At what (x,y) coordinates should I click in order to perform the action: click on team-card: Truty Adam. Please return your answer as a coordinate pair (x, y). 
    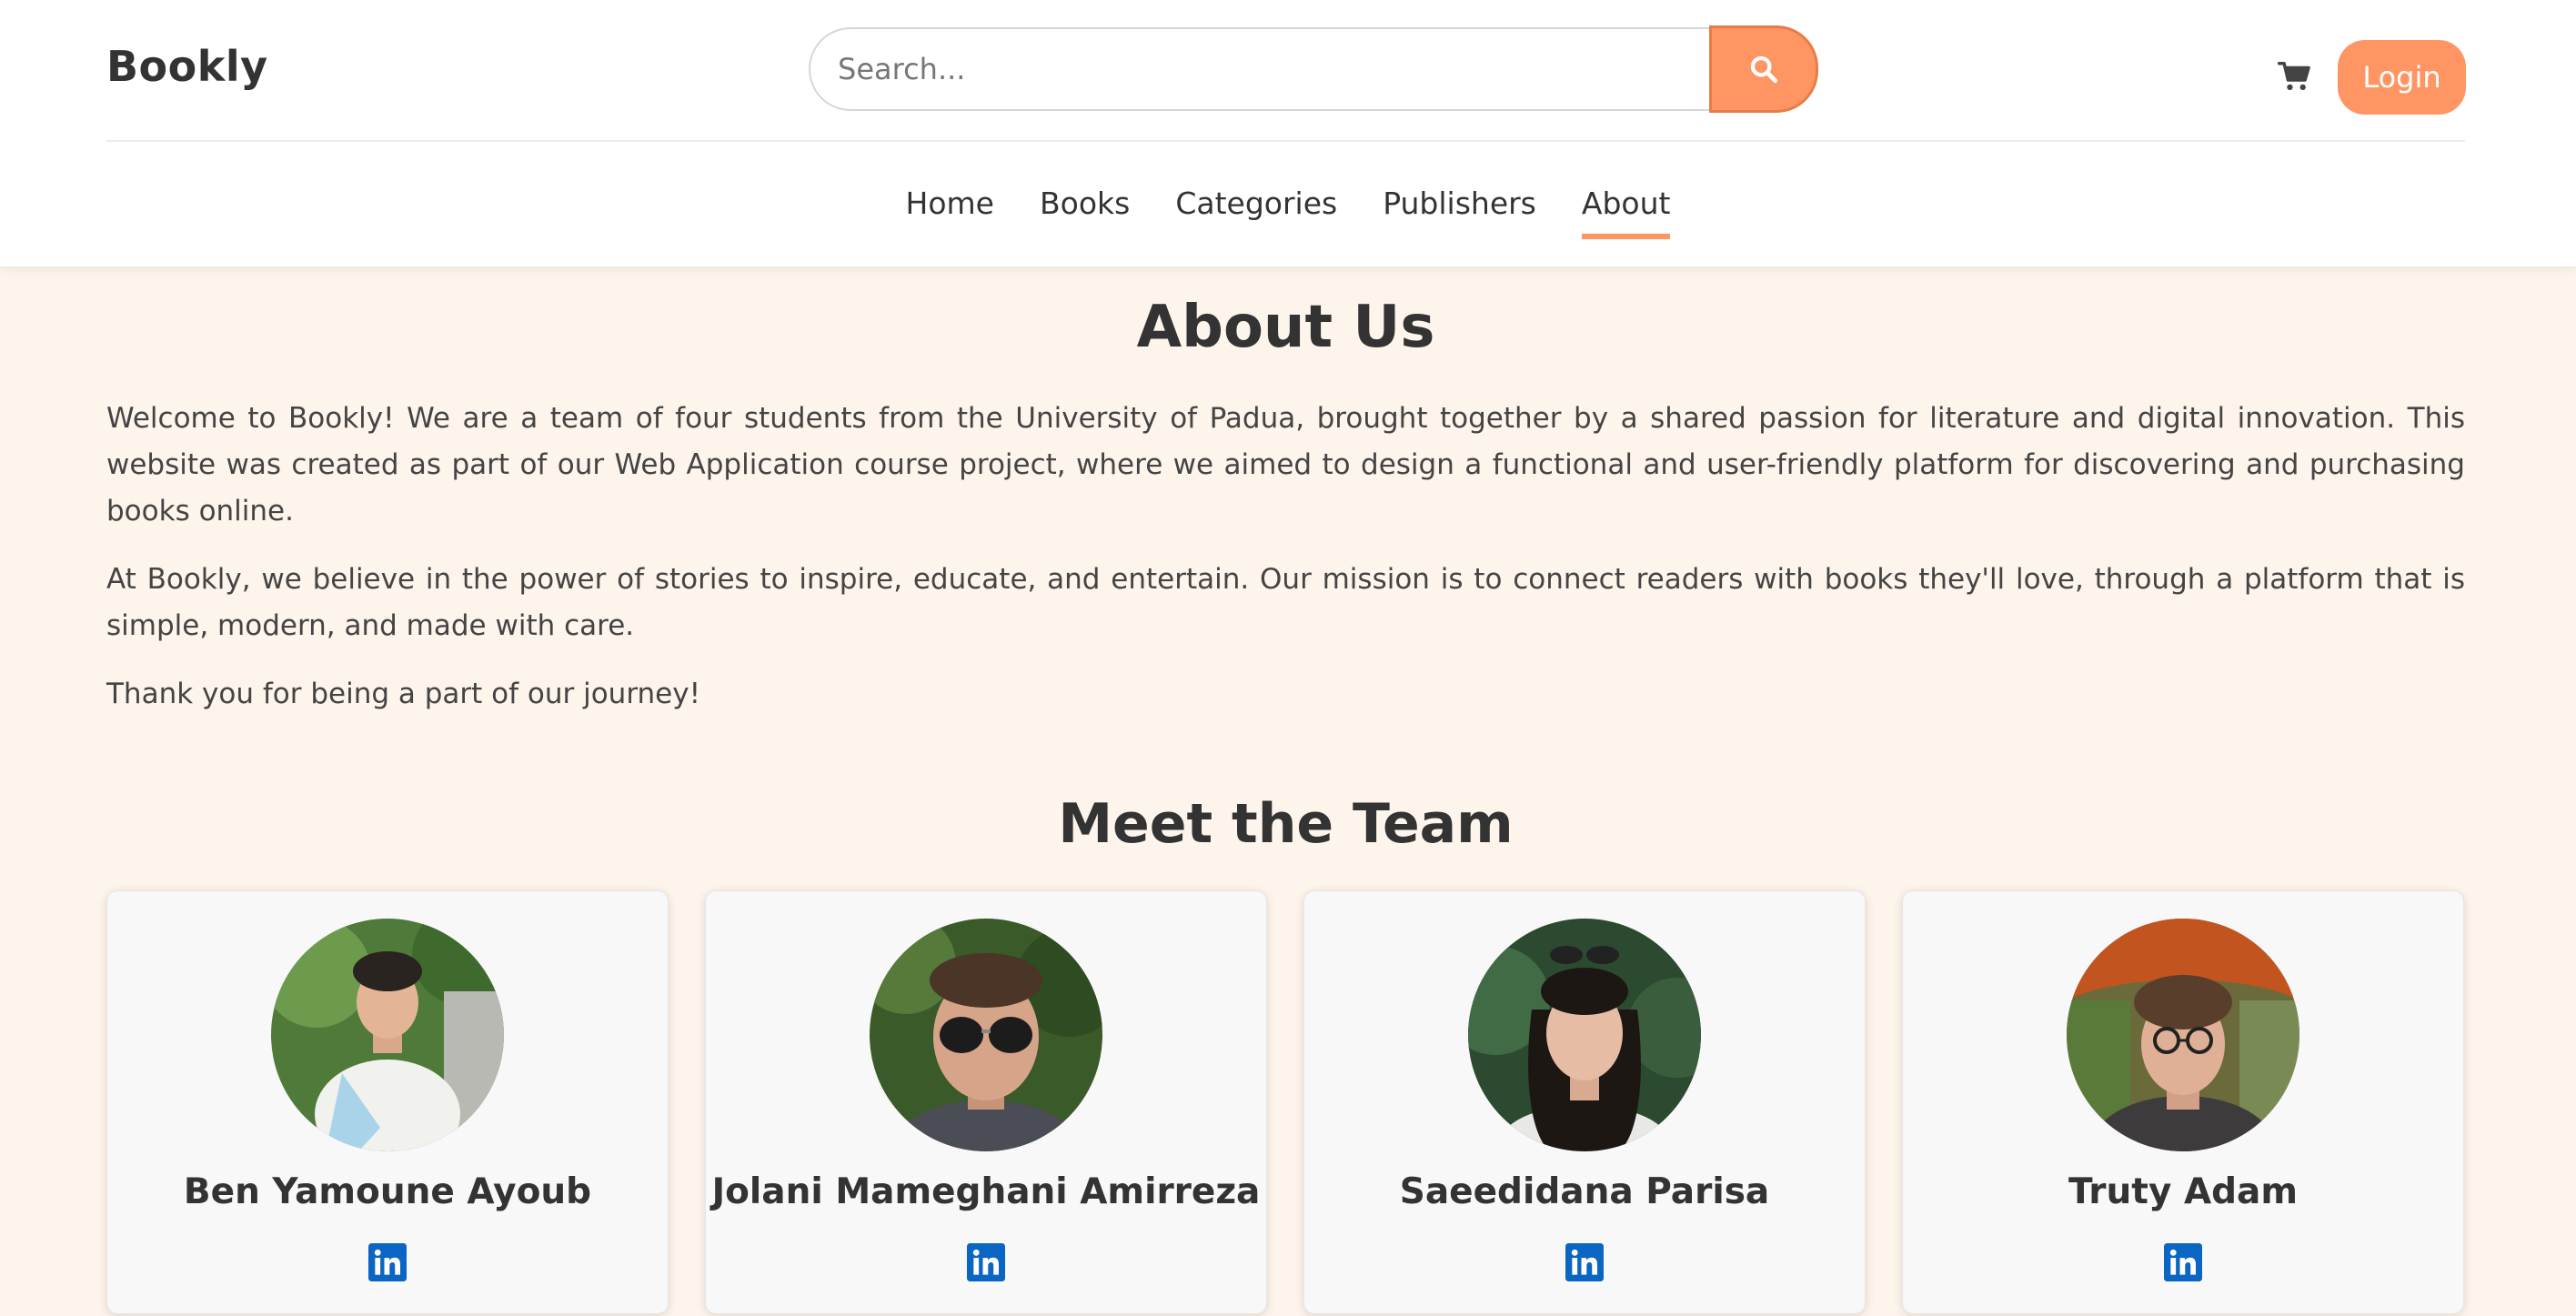
    Looking at the image, I should click on (2183, 1102).